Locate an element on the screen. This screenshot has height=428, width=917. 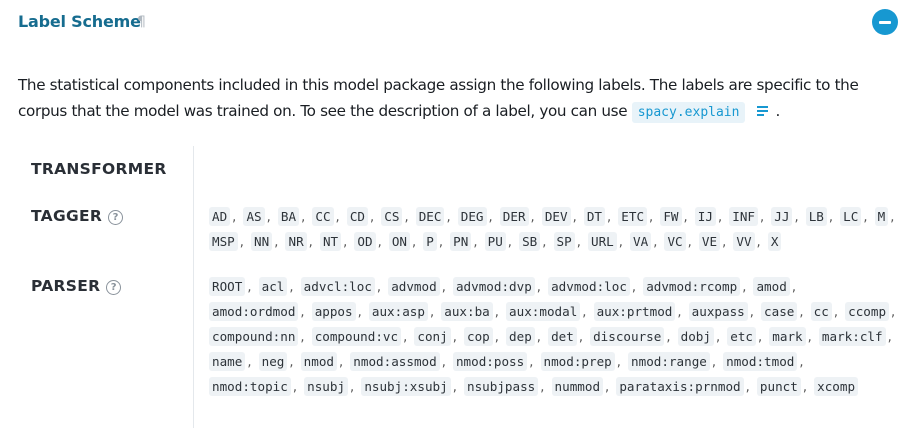
parser-label-tag: mark:clf is located at coordinates (852, 336).